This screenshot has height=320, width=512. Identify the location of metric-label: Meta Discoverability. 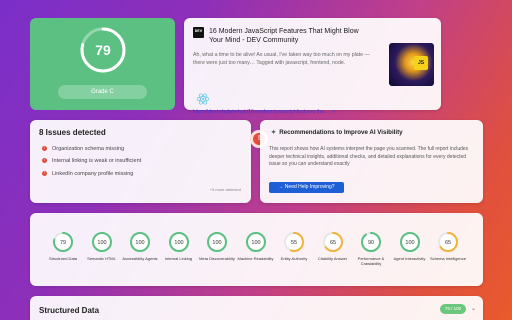
(217, 258).